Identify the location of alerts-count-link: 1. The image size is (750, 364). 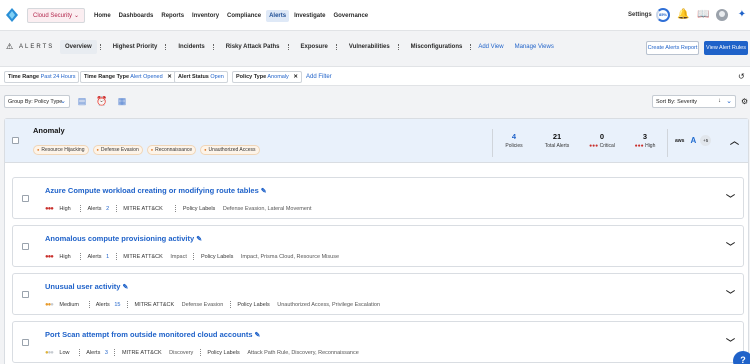
(107, 257).